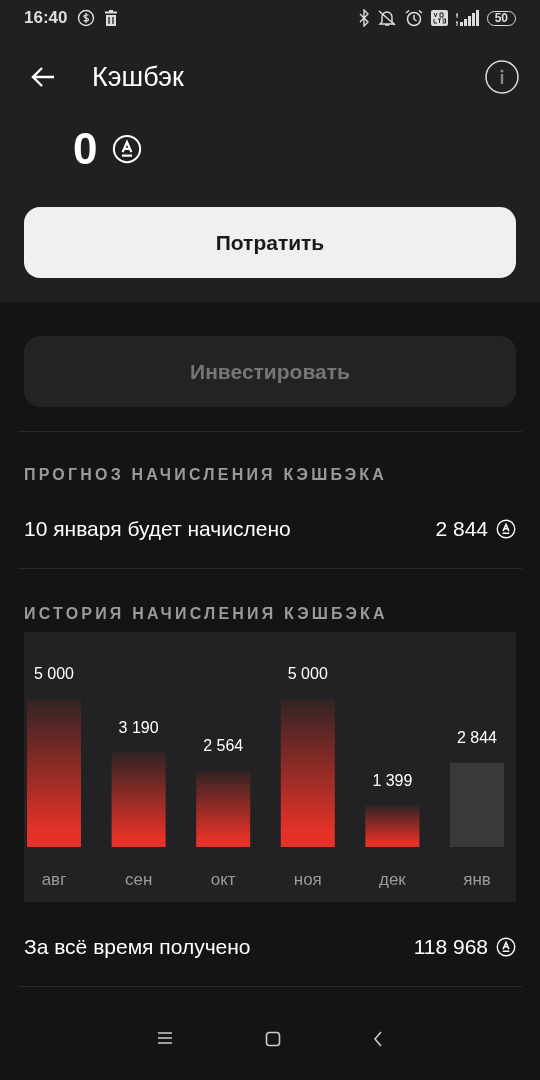 This screenshot has width=540, height=1080. What do you see at coordinates (206, 614) in the screenshot?
I see `section-heading: ИСТОРИЯ НАЧИСЛЕНИЯ КЭШБЭКА` at bounding box center [206, 614].